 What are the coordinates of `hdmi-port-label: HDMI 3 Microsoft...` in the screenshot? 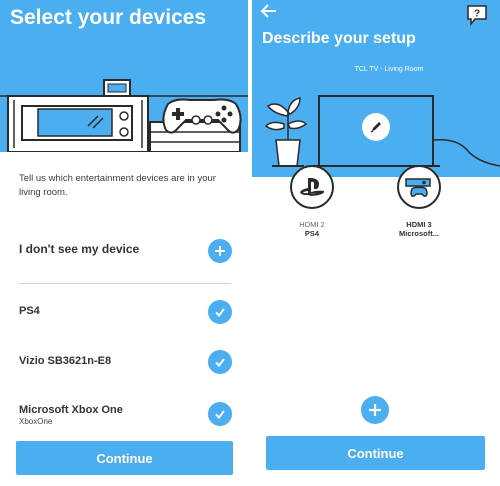 It's located at (419, 229).